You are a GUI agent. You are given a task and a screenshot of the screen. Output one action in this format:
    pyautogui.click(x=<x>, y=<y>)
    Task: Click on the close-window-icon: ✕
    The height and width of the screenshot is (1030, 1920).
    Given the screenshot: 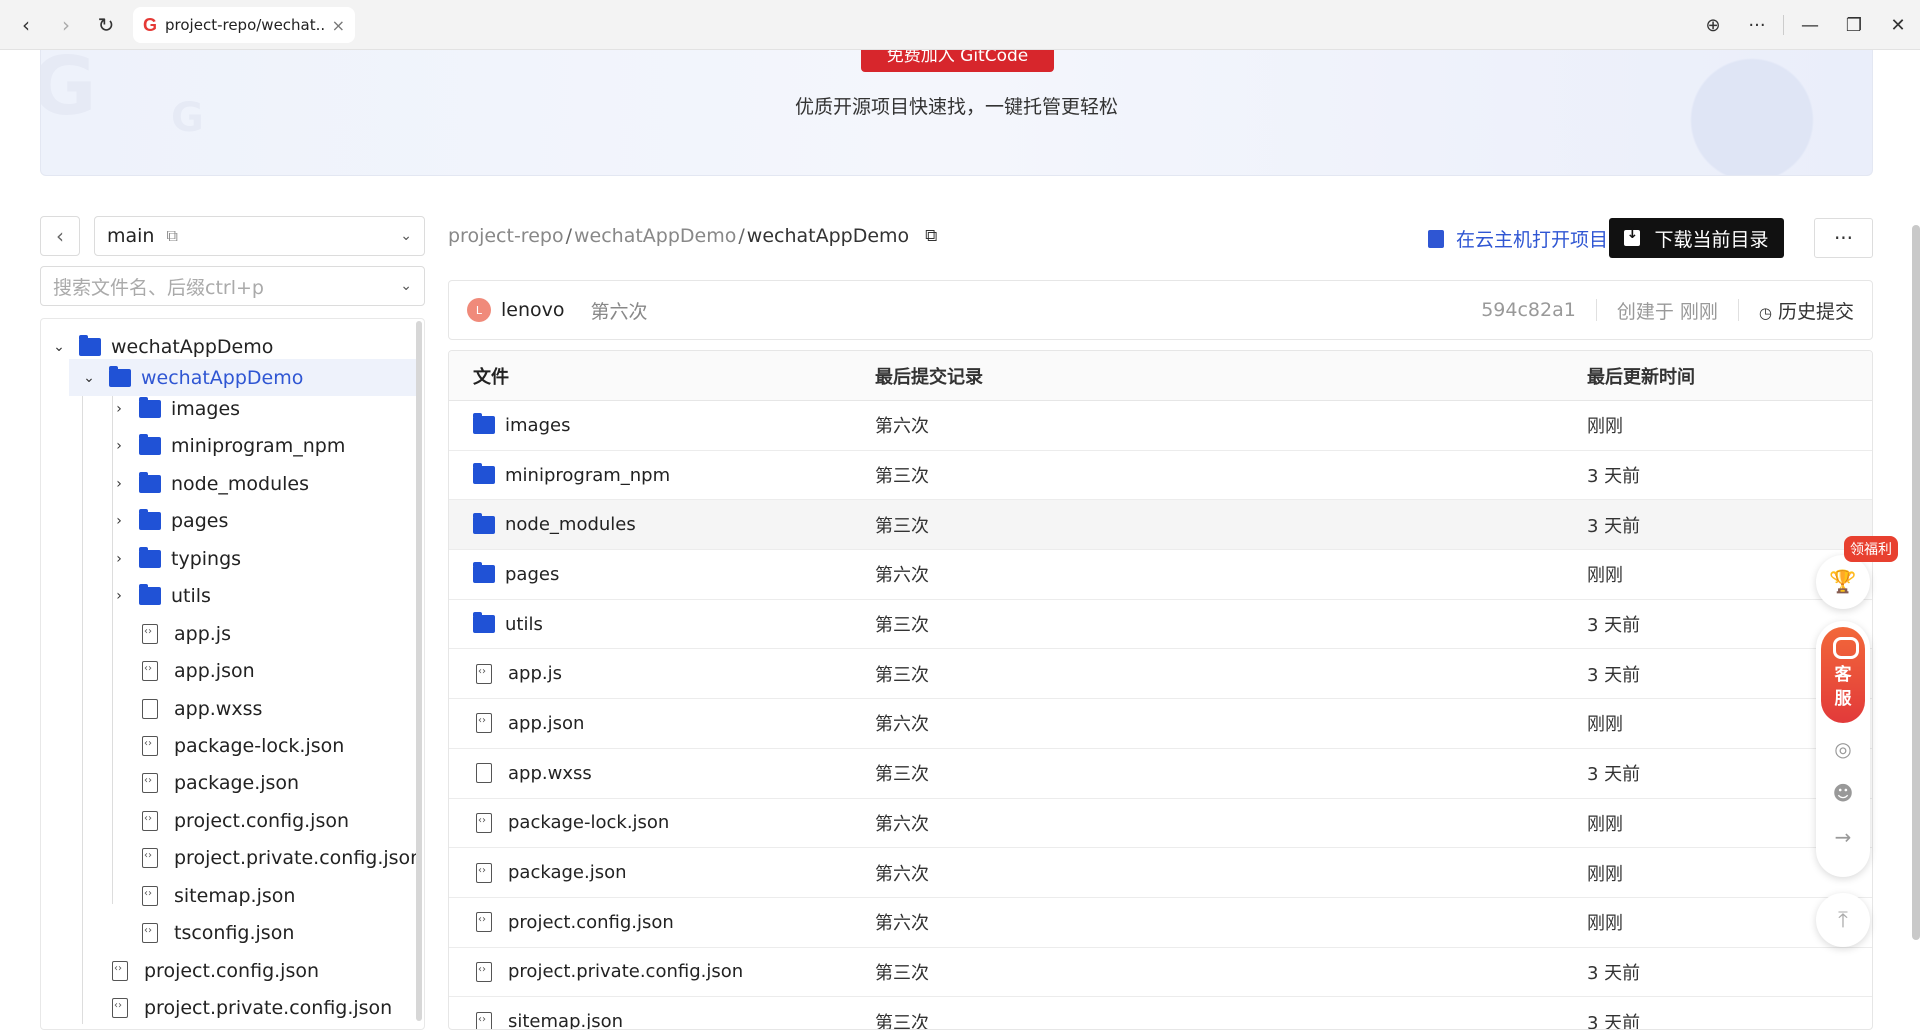 What is the action you would take?
    pyautogui.click(x=1898, y=25)
    